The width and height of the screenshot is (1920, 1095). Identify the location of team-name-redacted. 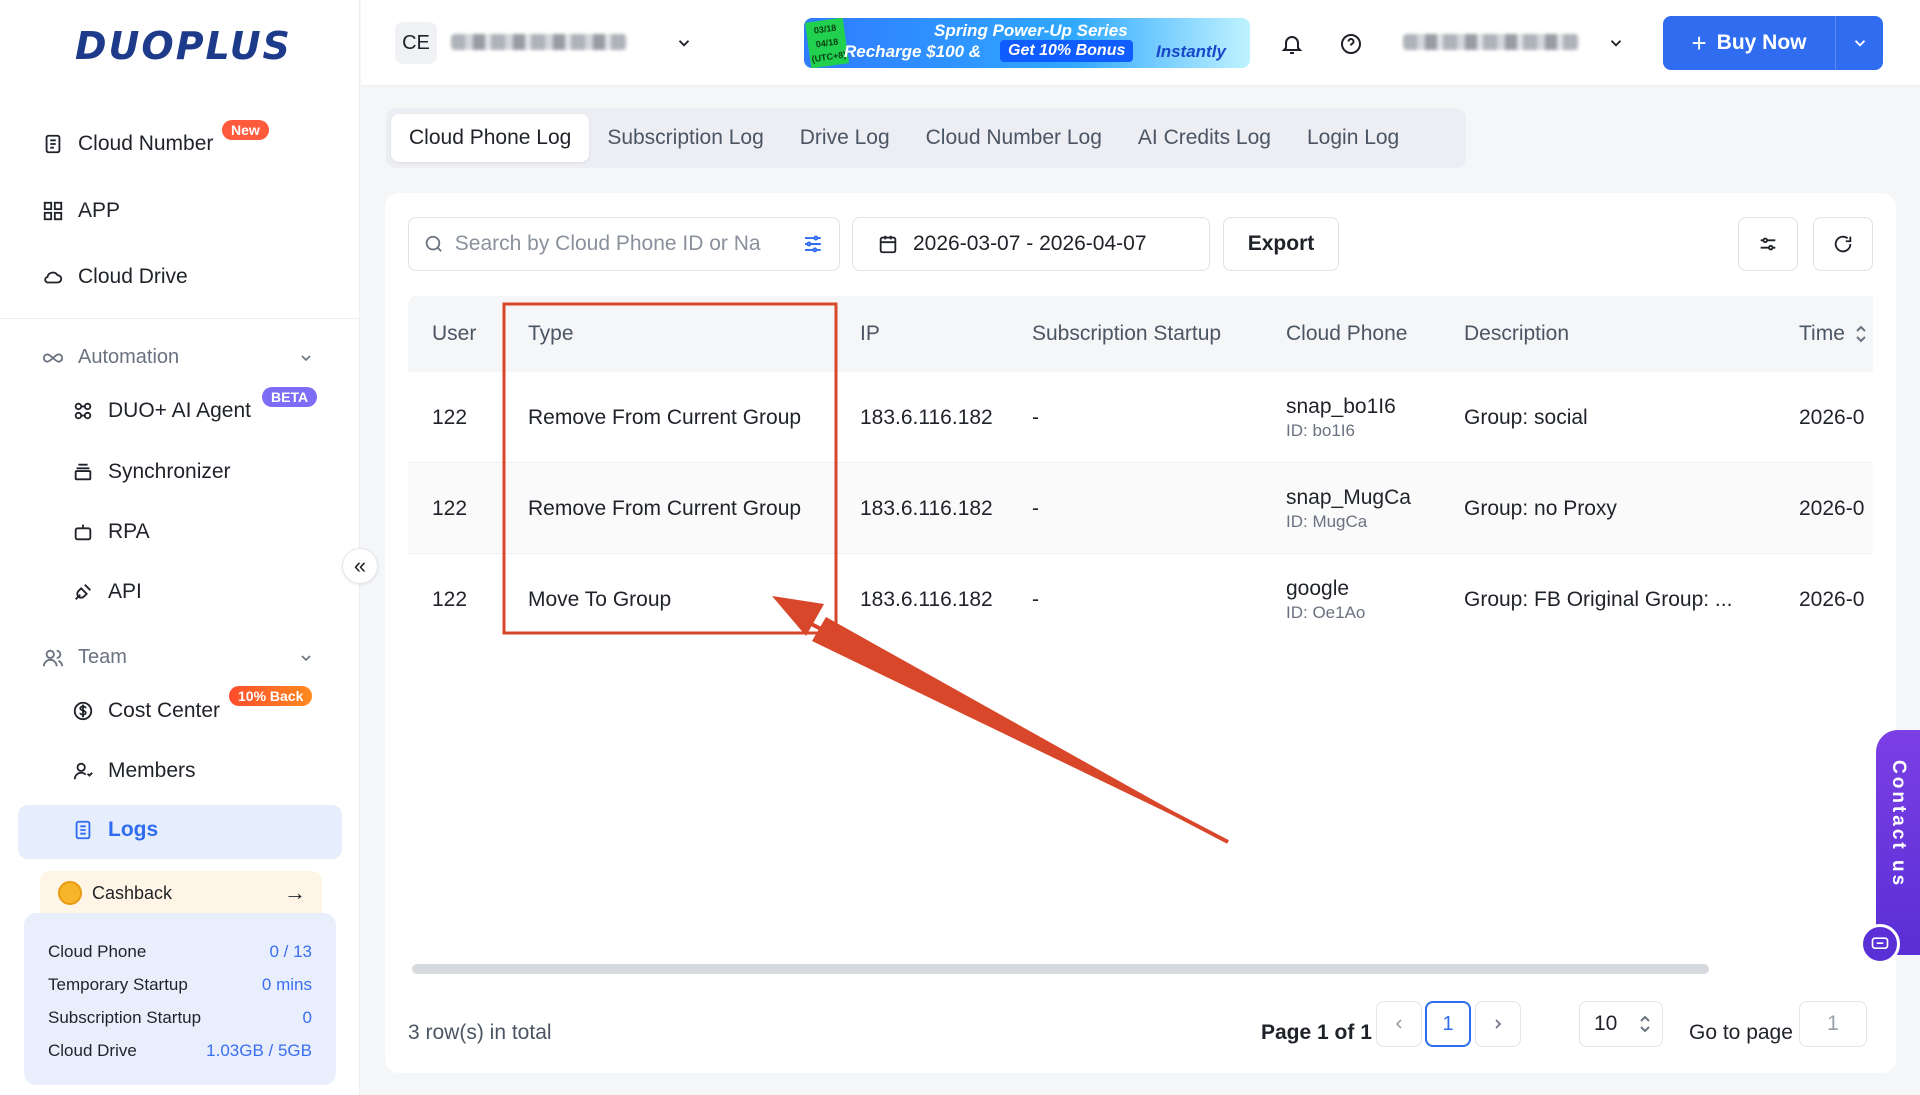
(539, 42).